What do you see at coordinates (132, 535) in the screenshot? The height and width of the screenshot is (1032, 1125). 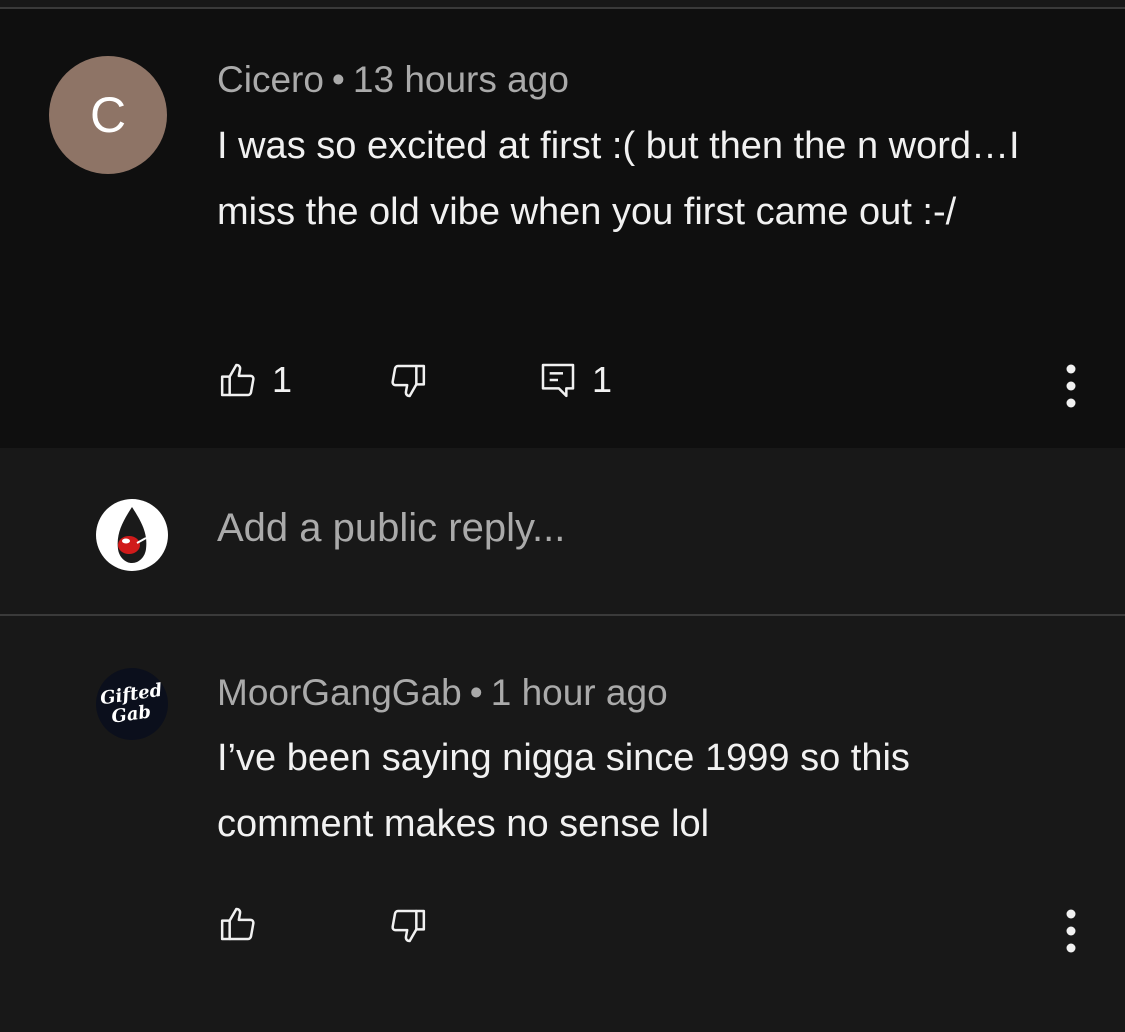 I see `current-user-avatar` at bounding box center [132, 535].